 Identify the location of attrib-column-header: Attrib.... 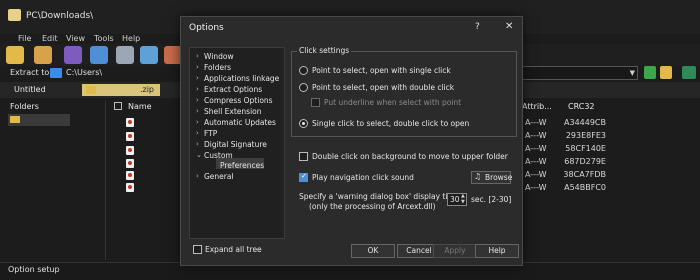
(537, 106).